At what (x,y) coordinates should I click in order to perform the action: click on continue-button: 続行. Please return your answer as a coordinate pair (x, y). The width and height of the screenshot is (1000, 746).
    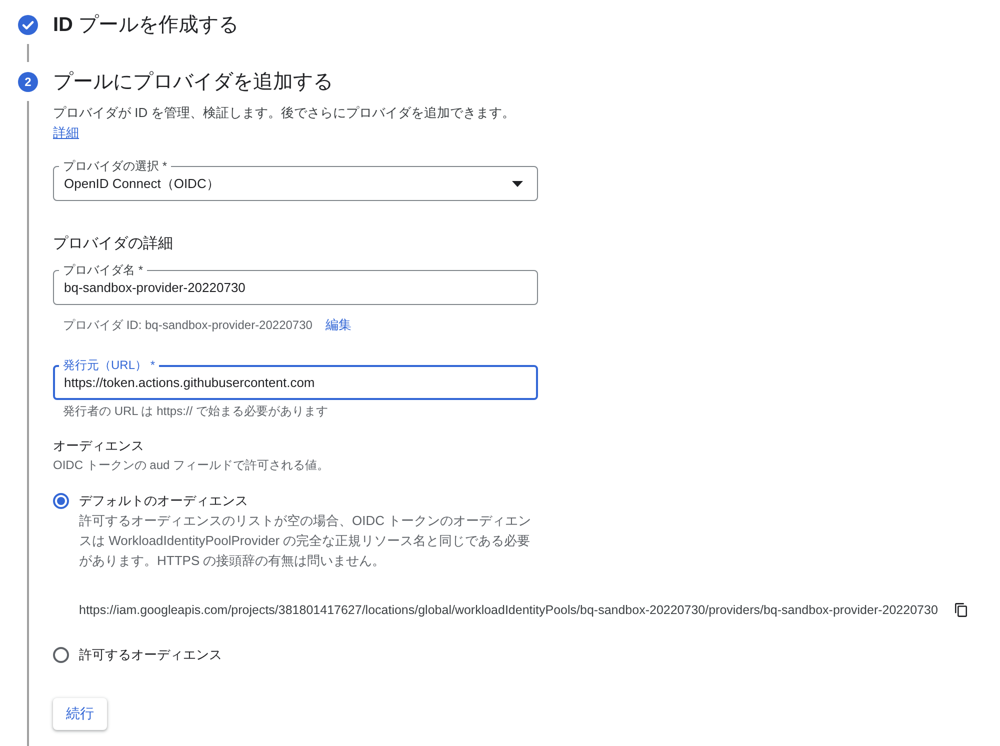
    Looking at the image, I should click on (80, 714).